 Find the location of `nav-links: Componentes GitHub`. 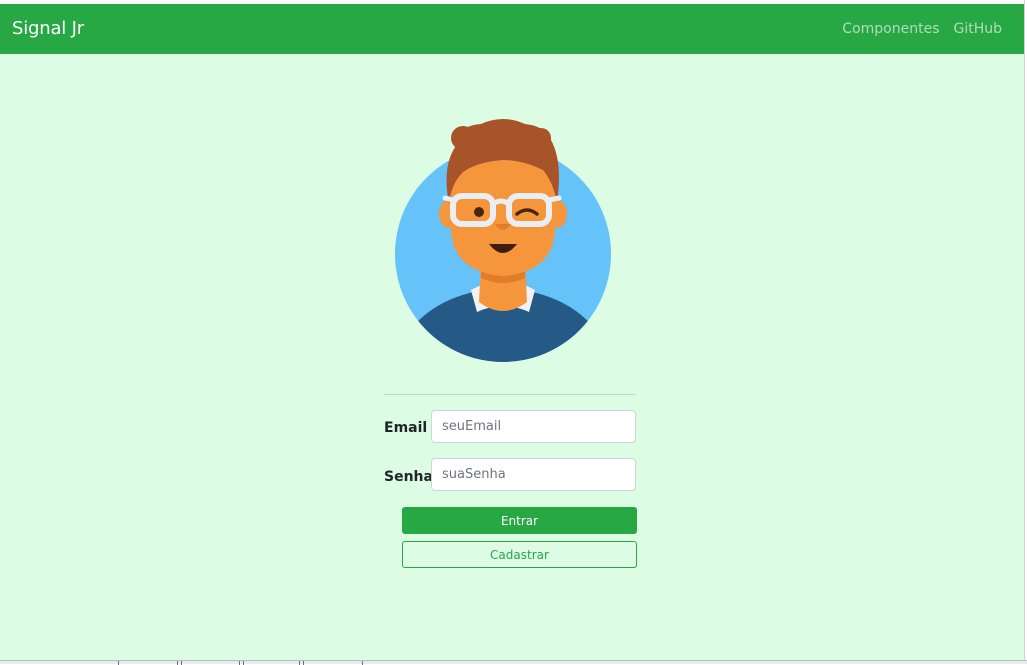

nav-links: Componentes GitHub is located at coordinates (922, 29).